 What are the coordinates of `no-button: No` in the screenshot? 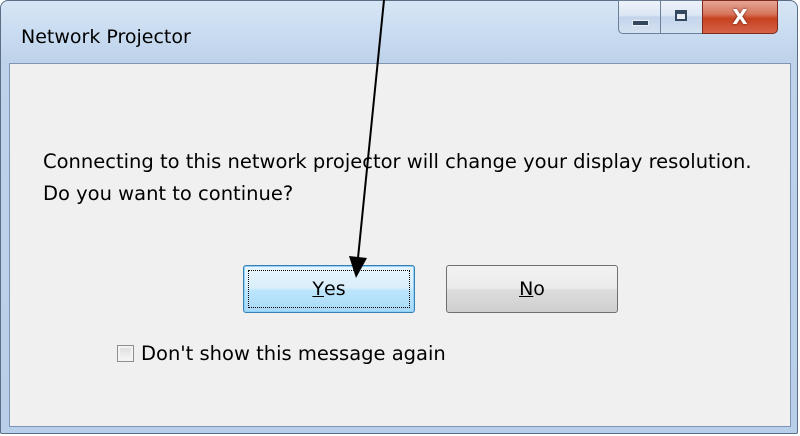 It's located at (532, 289).